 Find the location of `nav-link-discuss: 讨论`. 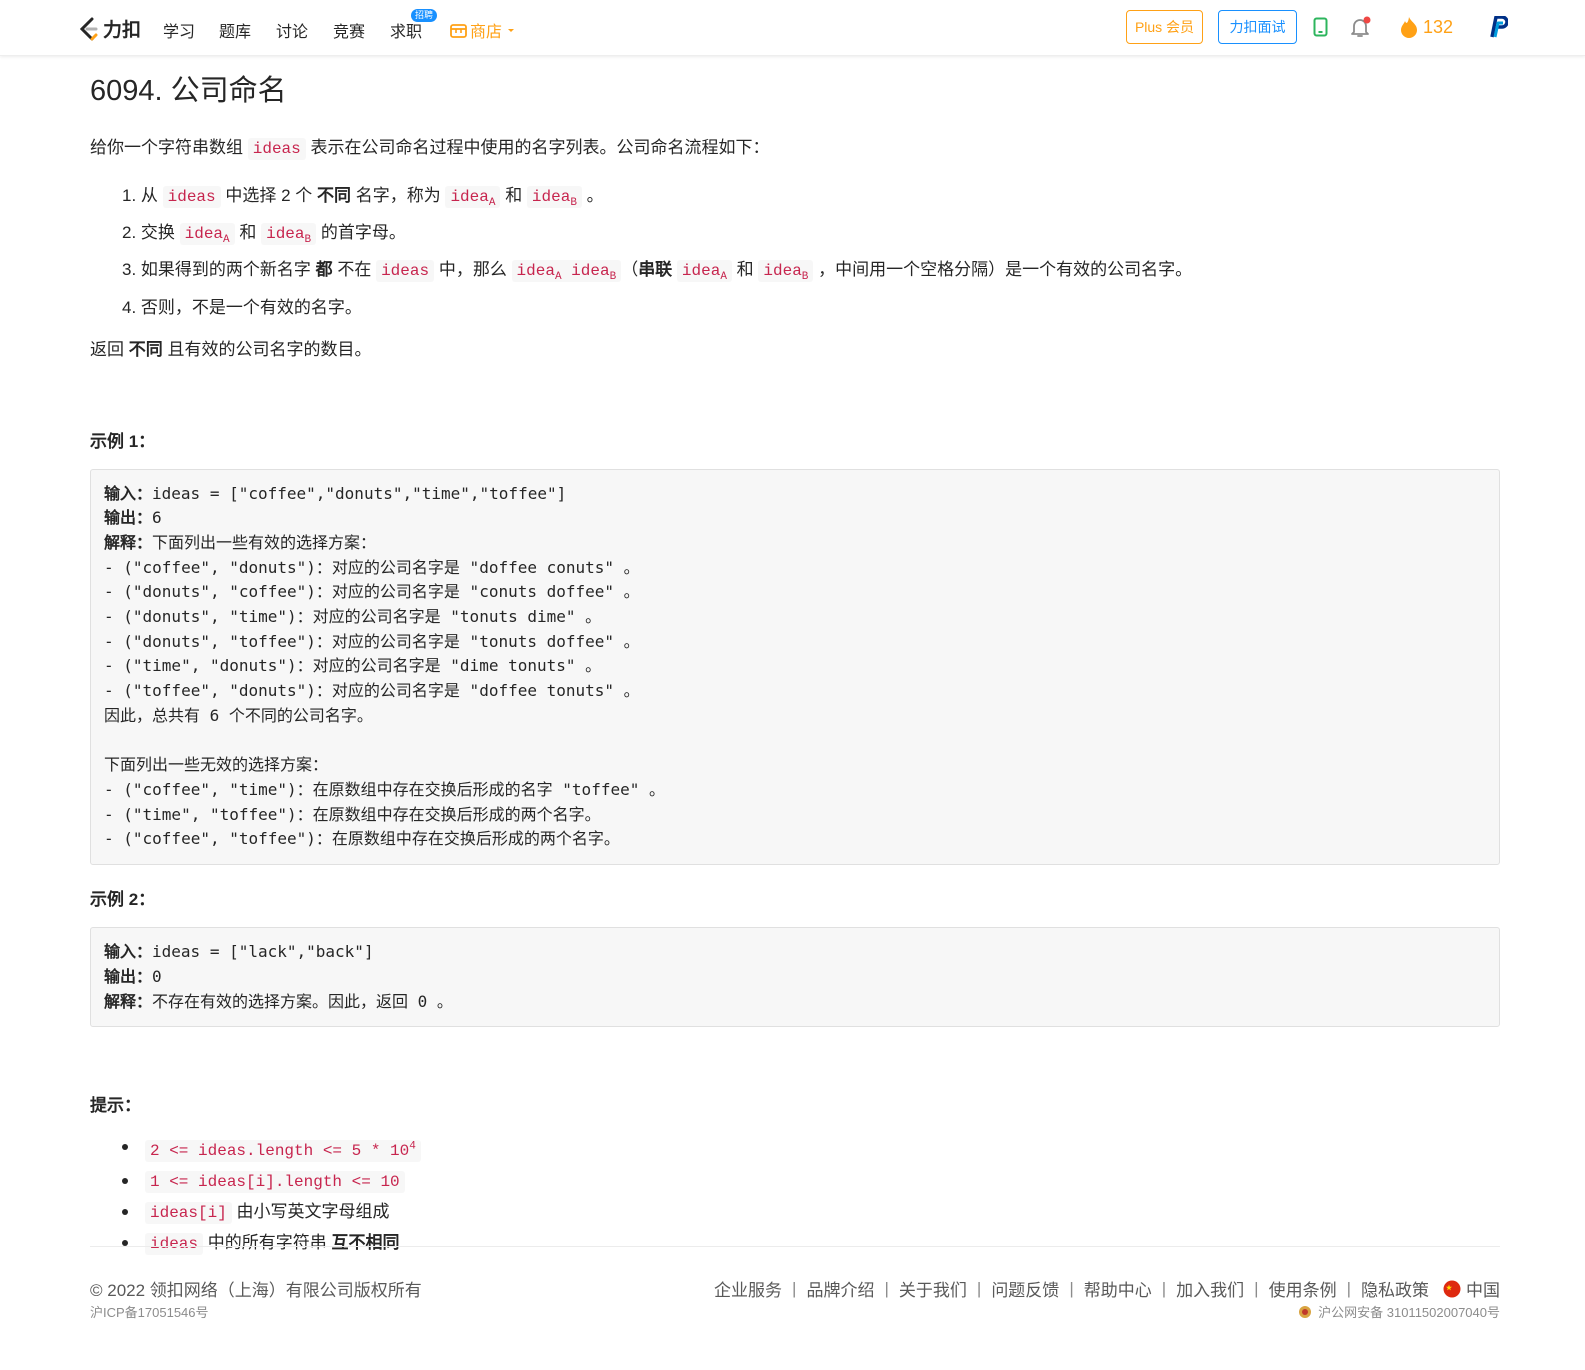

nav-link-discuss: 讨论 is located at coordinates (292, 30).